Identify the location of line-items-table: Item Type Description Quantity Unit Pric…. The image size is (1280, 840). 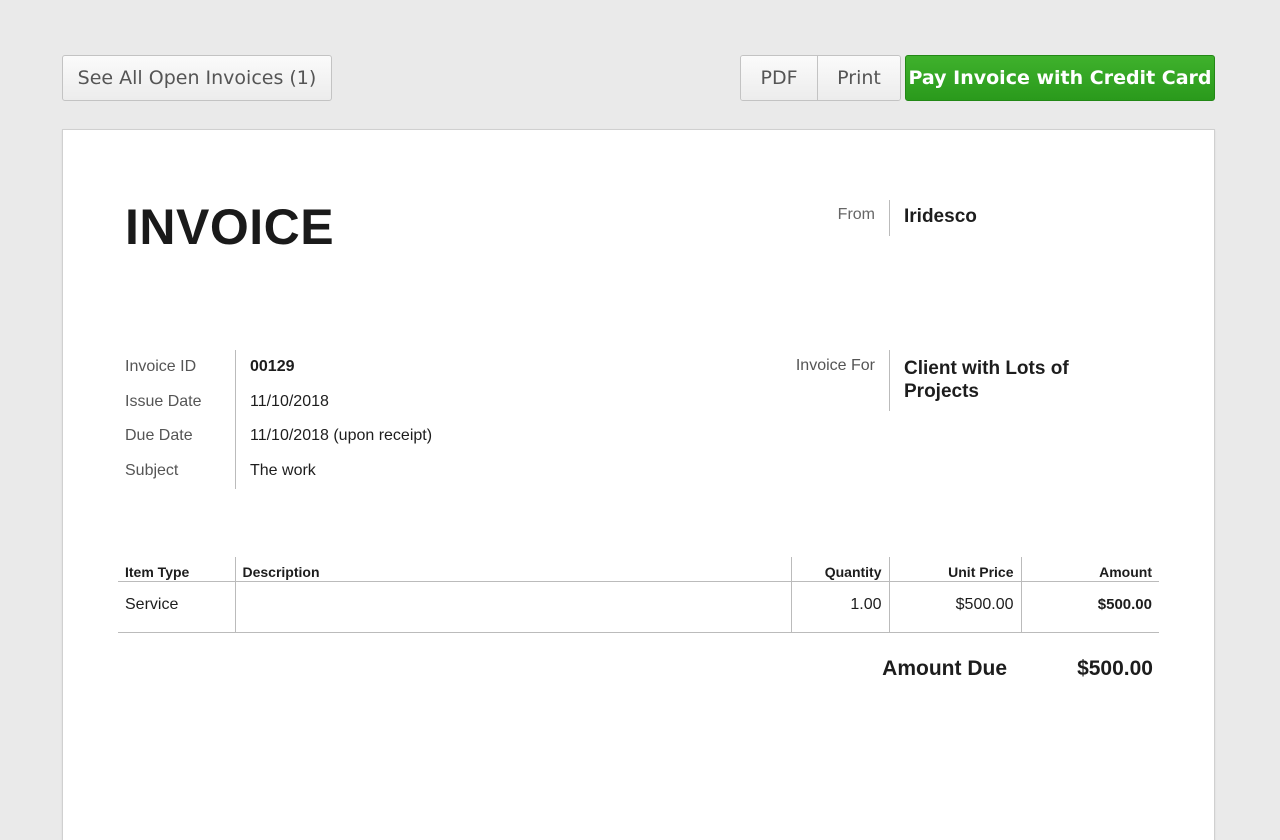
(638, 595).